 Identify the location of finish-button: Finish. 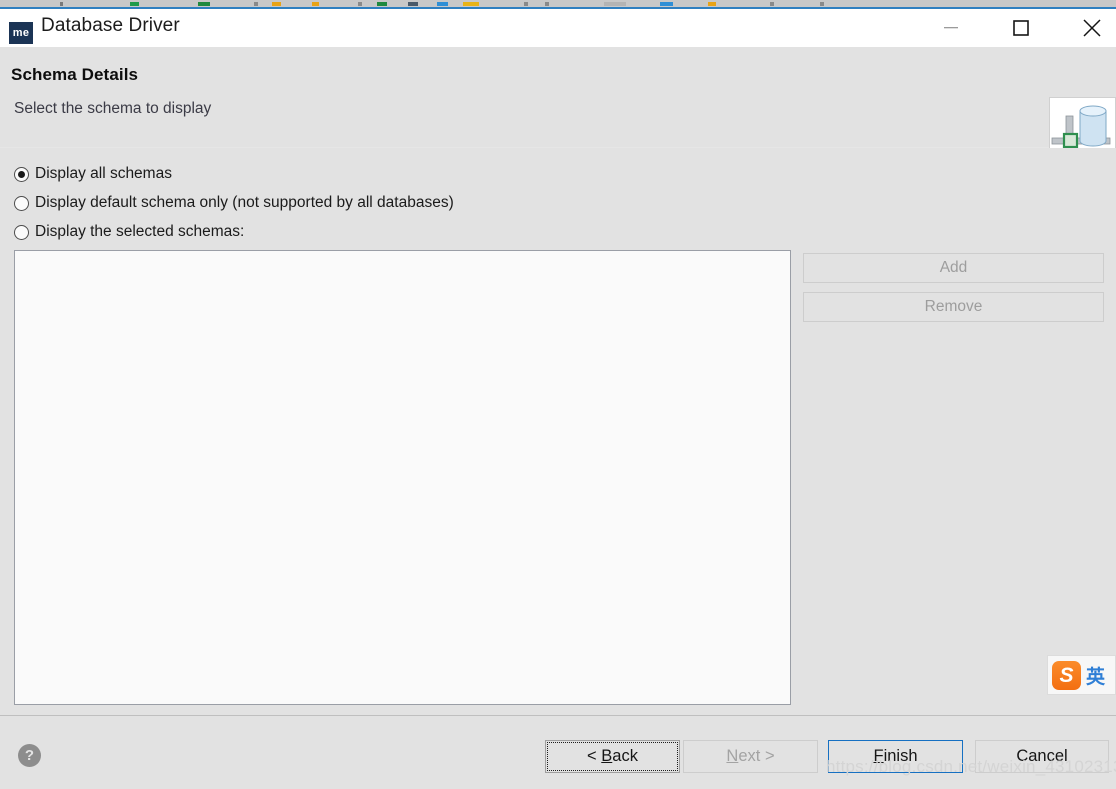
(895, 756).